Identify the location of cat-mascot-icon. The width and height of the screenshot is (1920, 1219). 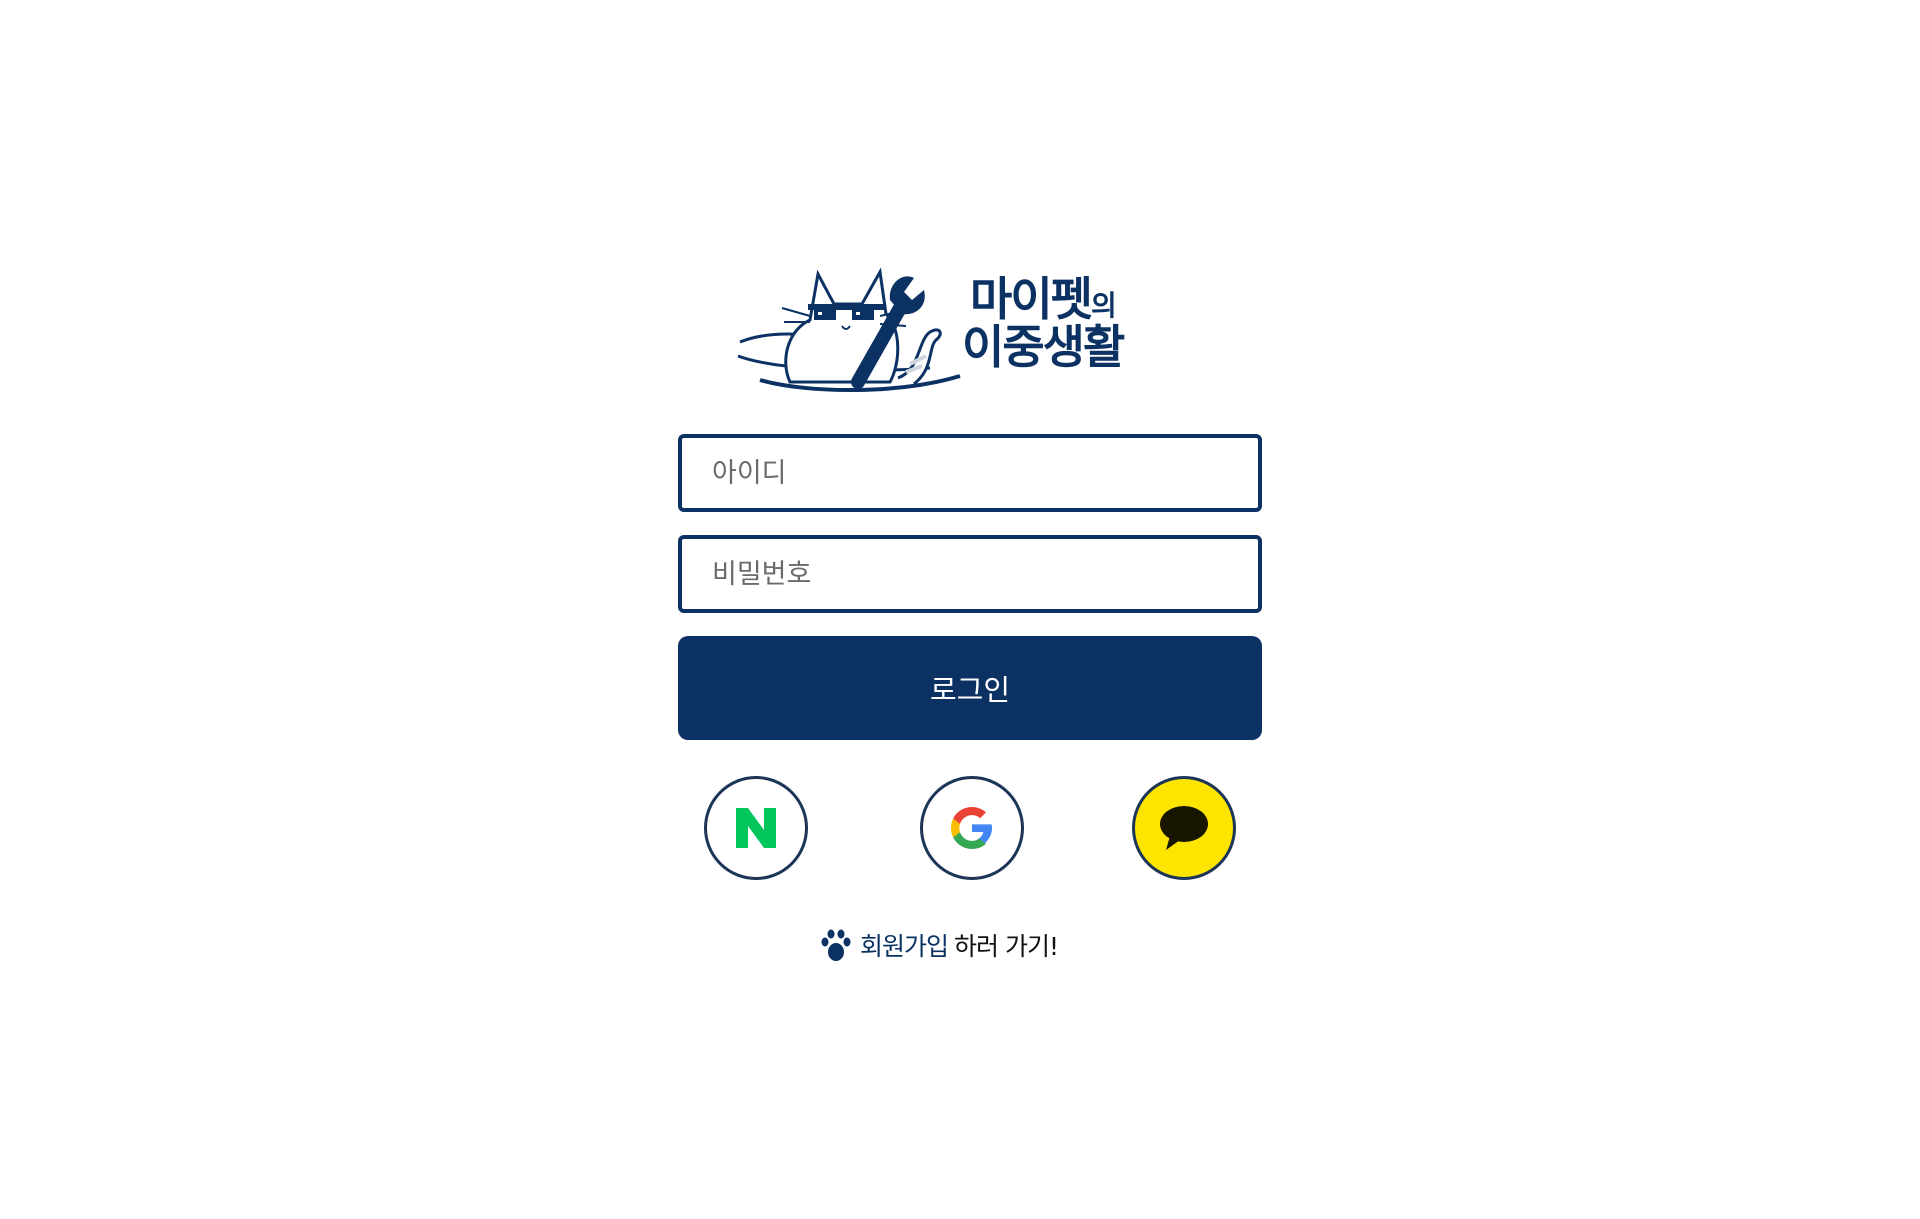
(849, 330).